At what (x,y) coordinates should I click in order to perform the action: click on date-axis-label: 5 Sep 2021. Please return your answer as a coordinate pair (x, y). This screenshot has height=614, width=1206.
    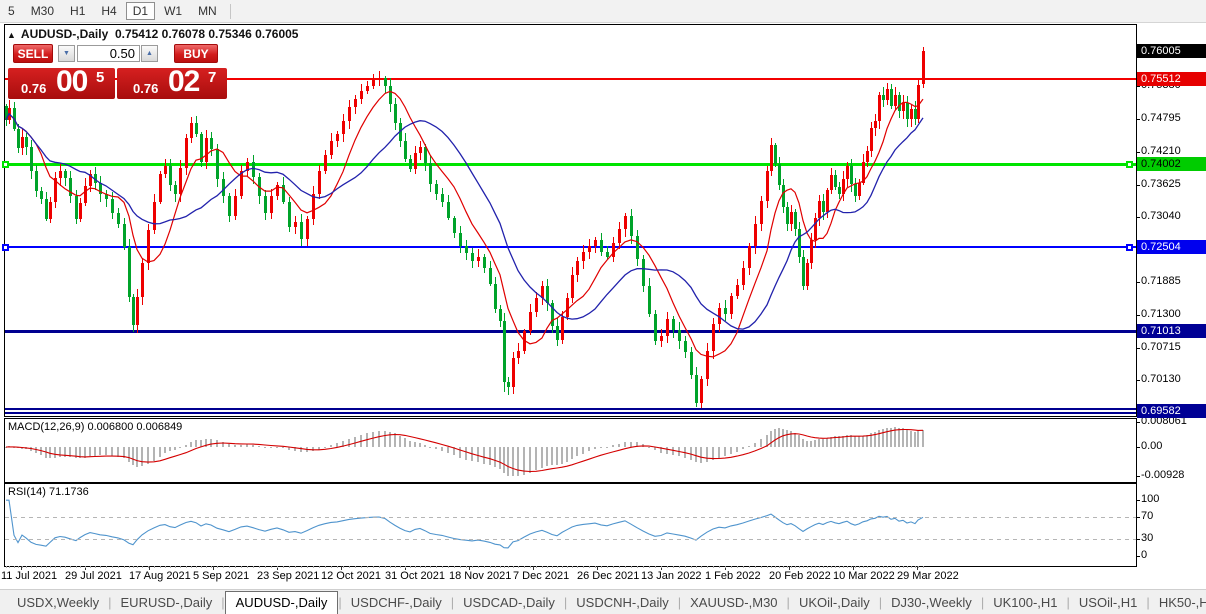
    Looking at the image, I should click on (221, 576).